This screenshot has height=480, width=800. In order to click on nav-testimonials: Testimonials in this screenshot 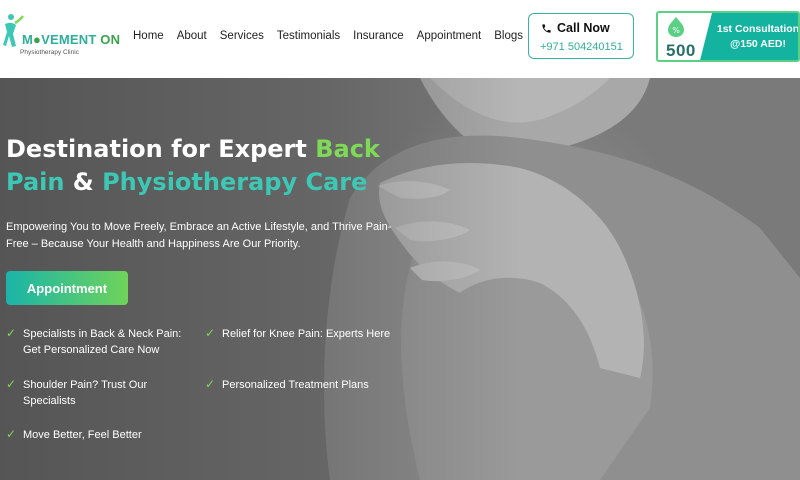, I will do `click(308, 36)`.